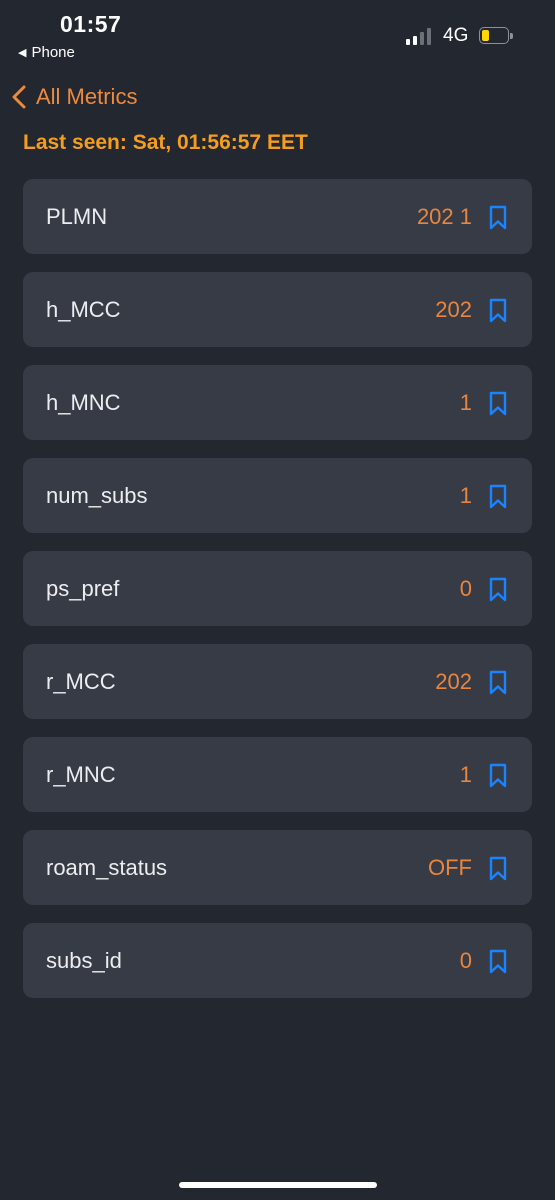 This screenshot has width=555, height=1200. I want to click on metric-name: roam_status, so click(107, 867).